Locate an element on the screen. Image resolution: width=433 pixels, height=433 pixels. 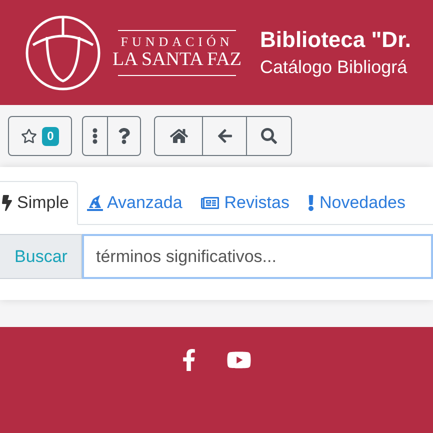
search-button is located at coordinates (269, 136).